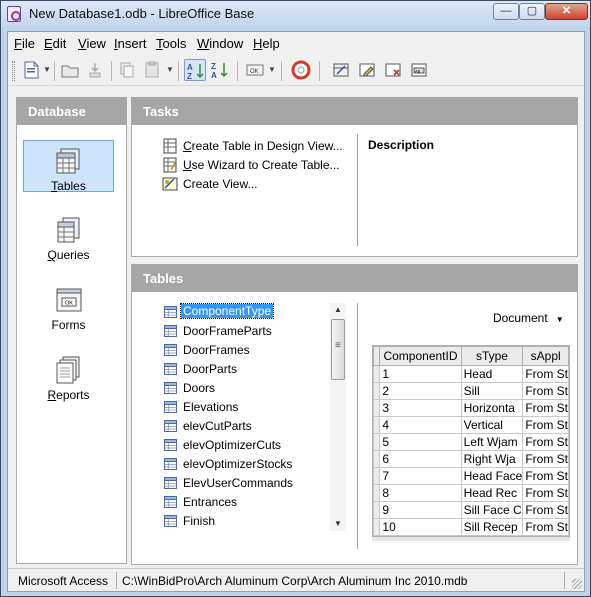 The height and width of the screenshot is (597, 591). I want to click on grid-cell: Sill Recep, so click(492, 527).